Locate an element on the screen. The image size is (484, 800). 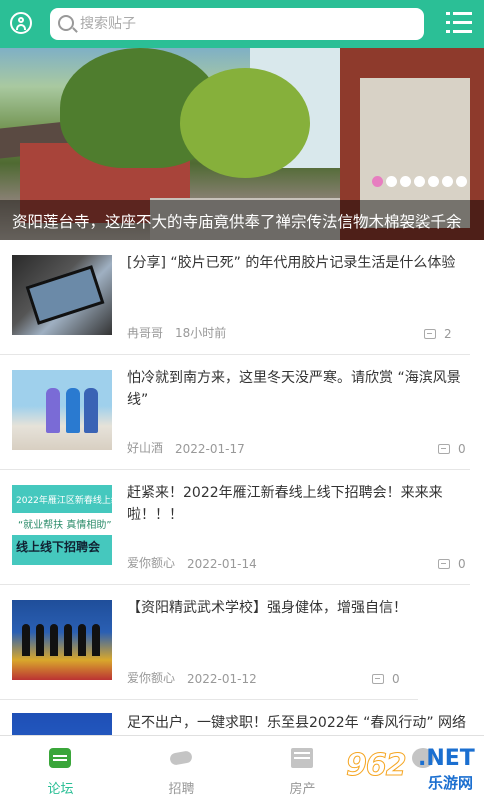
comment-count-value: 2 is located at coordinates (448, 334).